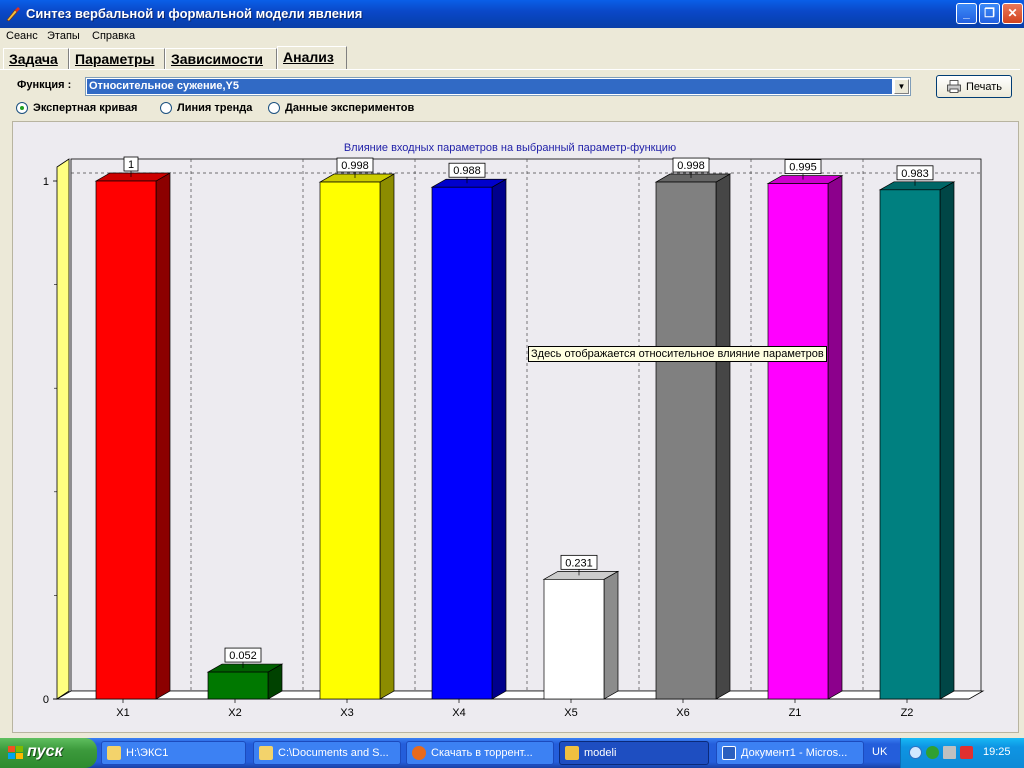 This screenshot has width=1024, height=768. Describe the element at coordinates (46, 700) in the screenshot. I see `y-tick-label: 0` at that location.